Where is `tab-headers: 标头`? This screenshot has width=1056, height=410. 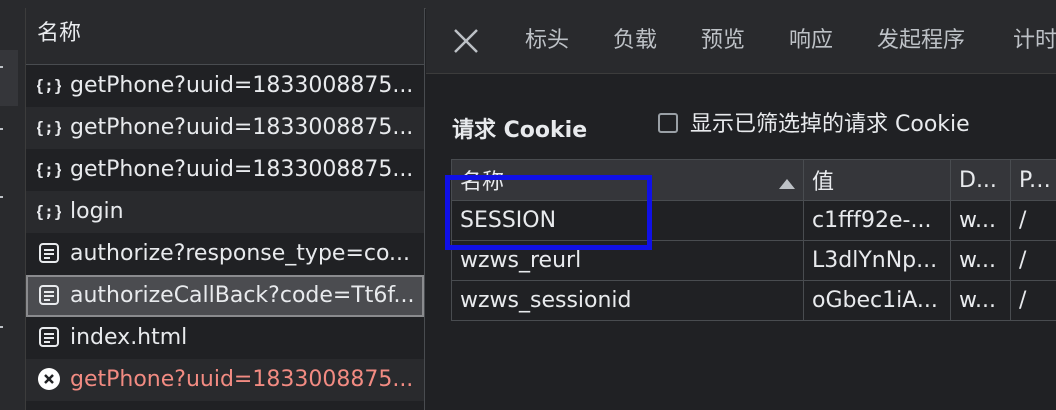 tab-headers: 标头 is located at coordinates (547, 41).